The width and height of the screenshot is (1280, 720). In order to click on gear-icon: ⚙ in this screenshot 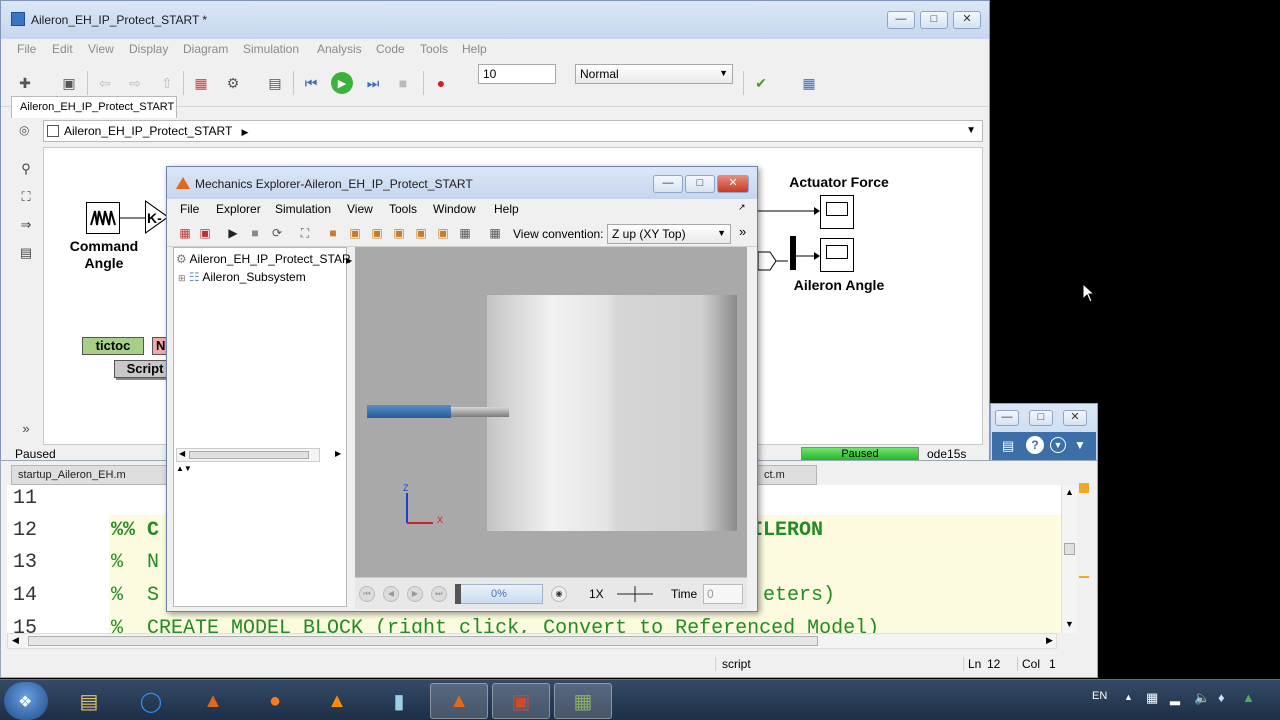, I will do `click(233, 83)`.